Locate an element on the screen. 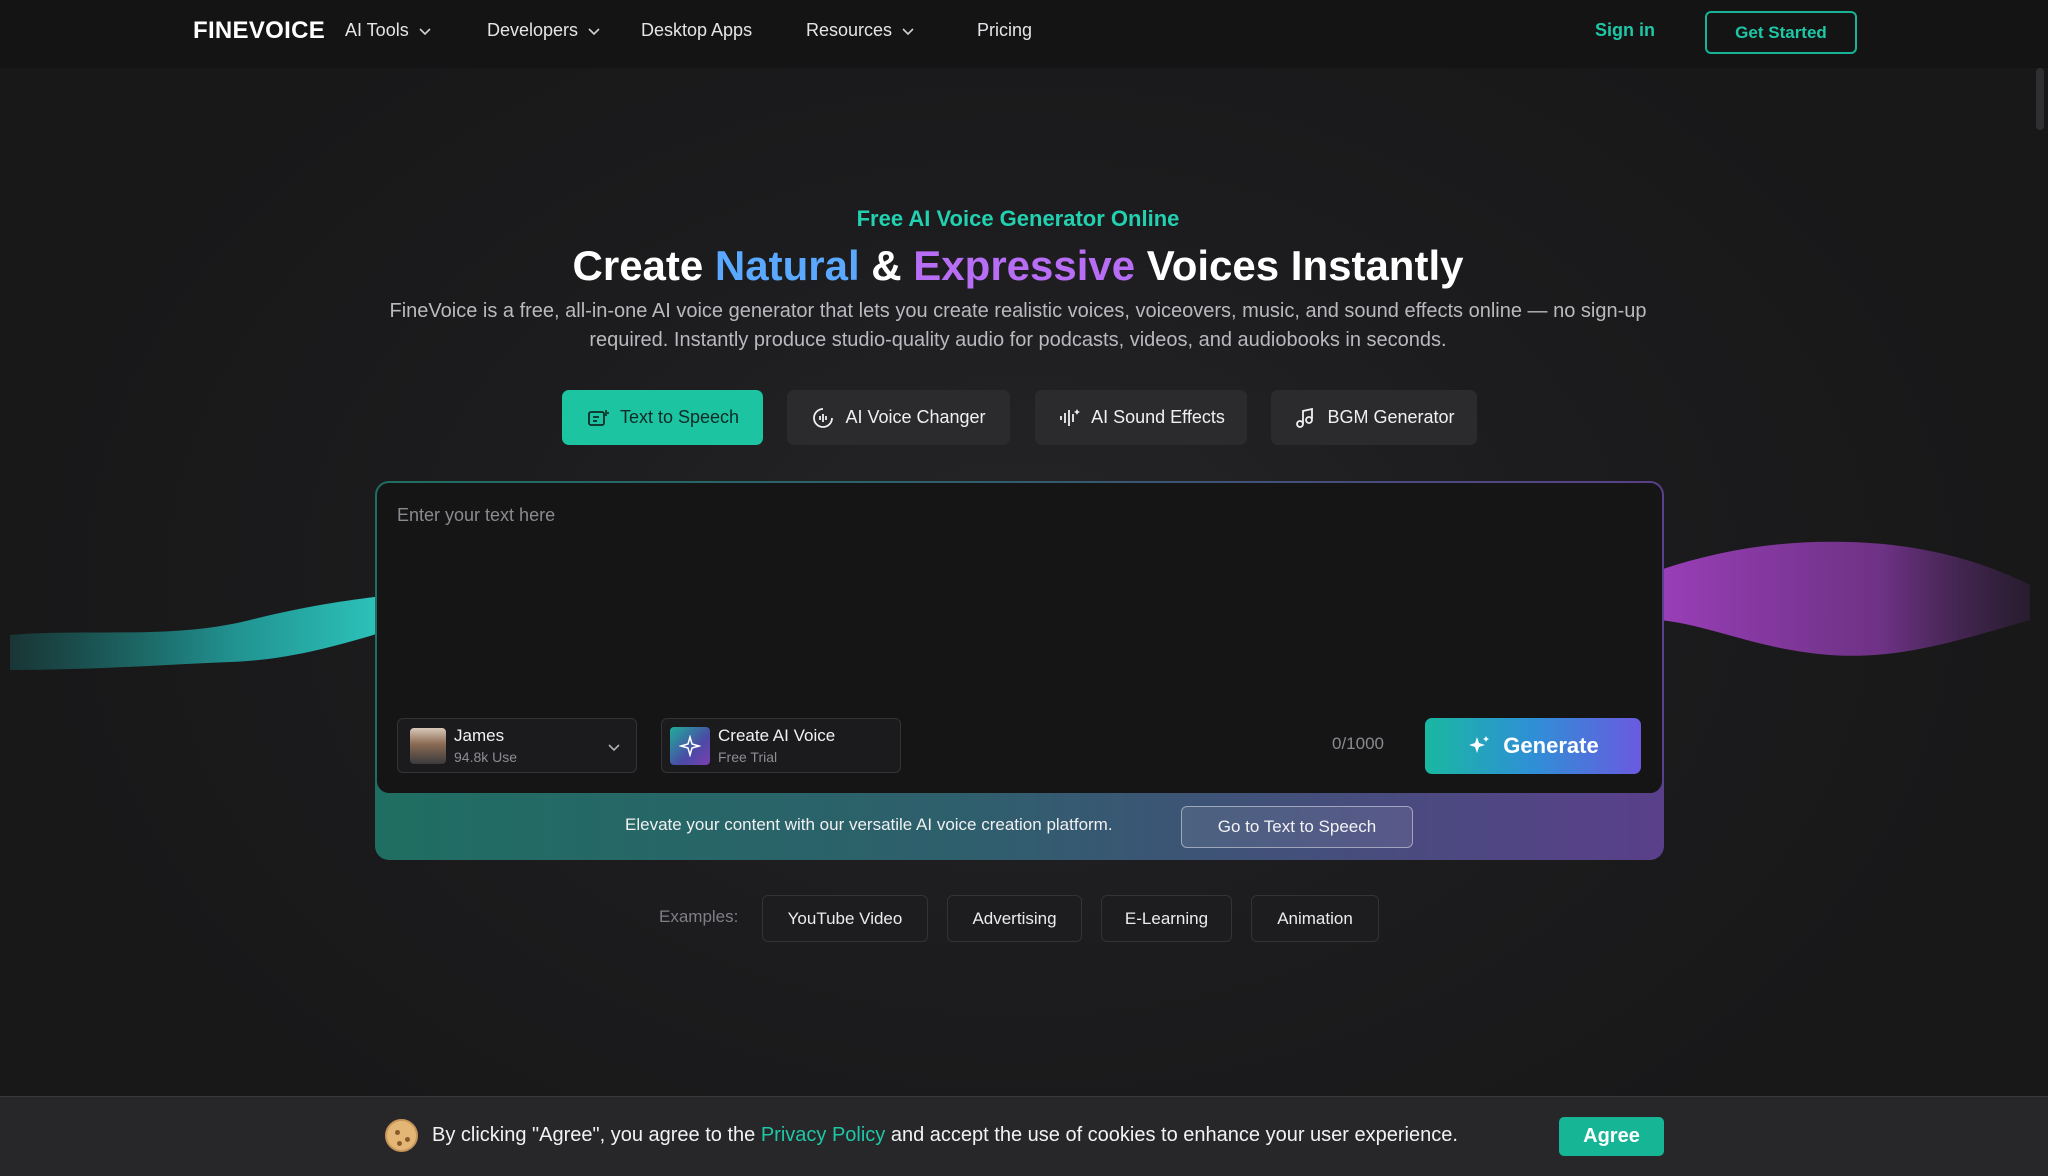 This screenshot has width=2048, height=1176. voice-usage: 94.8k Use is located at coordinates (486, 757).